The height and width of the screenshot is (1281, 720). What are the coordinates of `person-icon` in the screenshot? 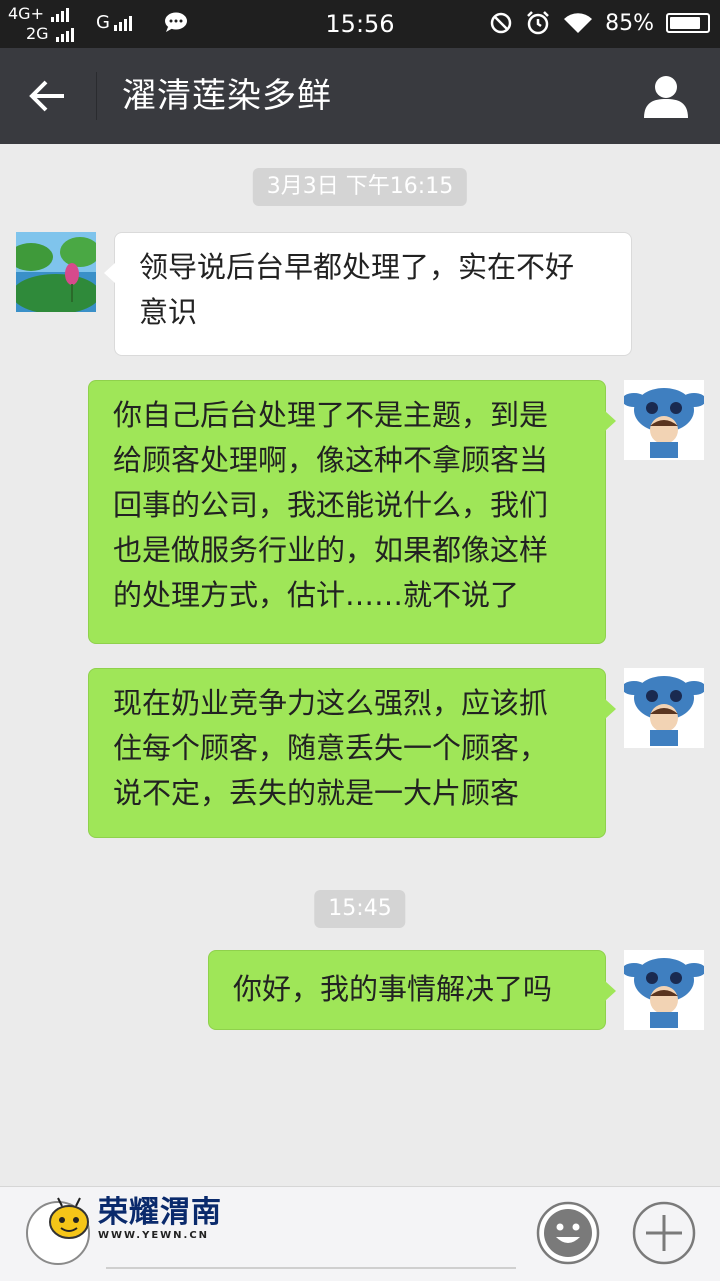 It's located at (666, 96).